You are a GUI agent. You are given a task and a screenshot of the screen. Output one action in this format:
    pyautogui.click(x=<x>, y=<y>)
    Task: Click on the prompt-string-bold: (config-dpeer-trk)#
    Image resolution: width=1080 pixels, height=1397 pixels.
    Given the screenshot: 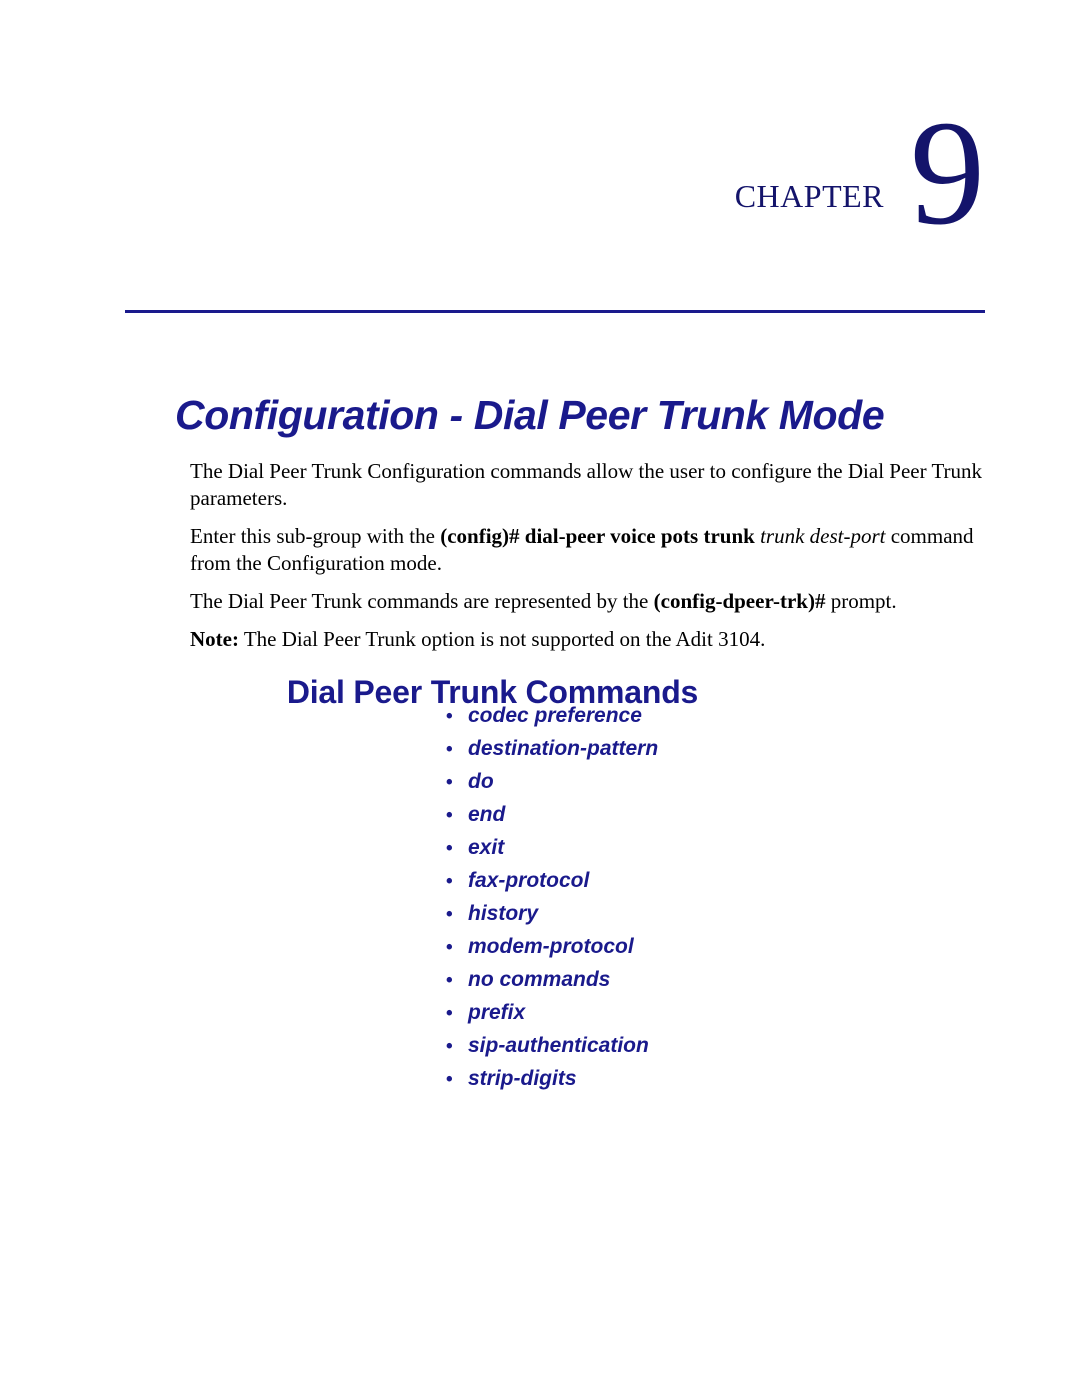 What is the action you would take?
    pyautogui.click(x=739, y=601)
    